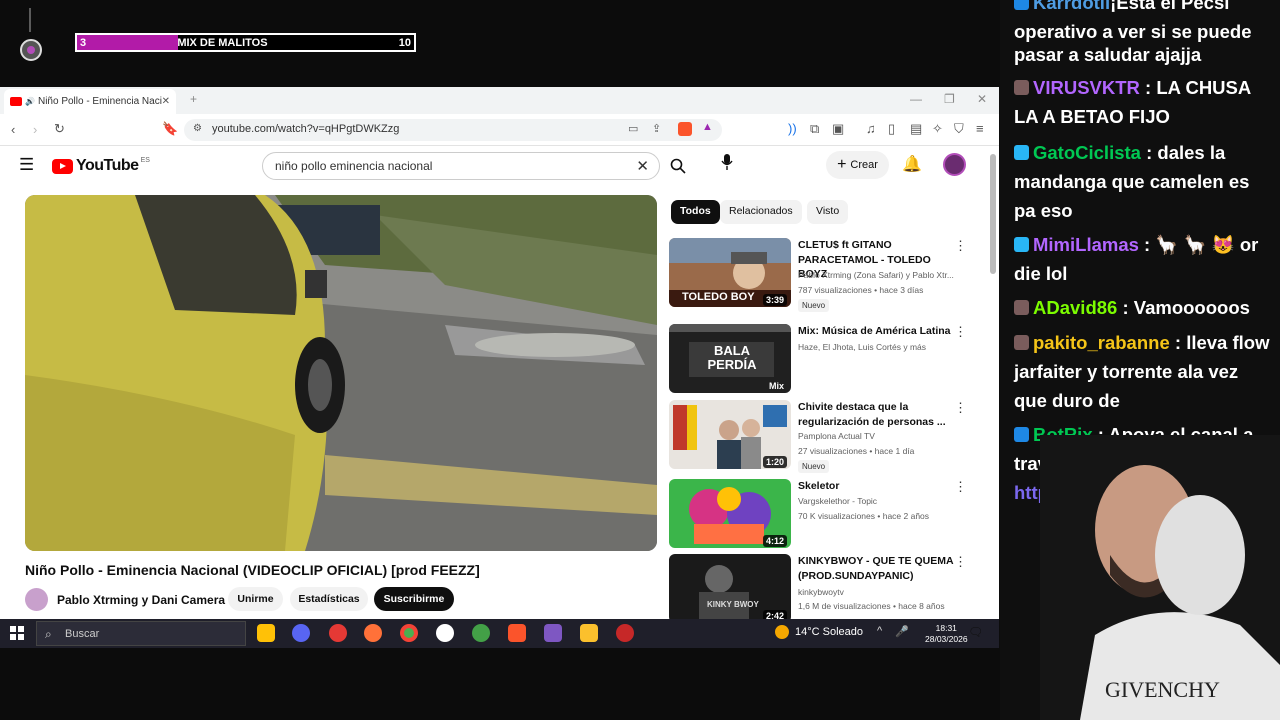 This screenshot has width=1280, height=720. What do you see at coordinates (946, 634) in the screenshot?
I see `system-clock: 18:31 28/03/2026` at bounding box center [946, 634].